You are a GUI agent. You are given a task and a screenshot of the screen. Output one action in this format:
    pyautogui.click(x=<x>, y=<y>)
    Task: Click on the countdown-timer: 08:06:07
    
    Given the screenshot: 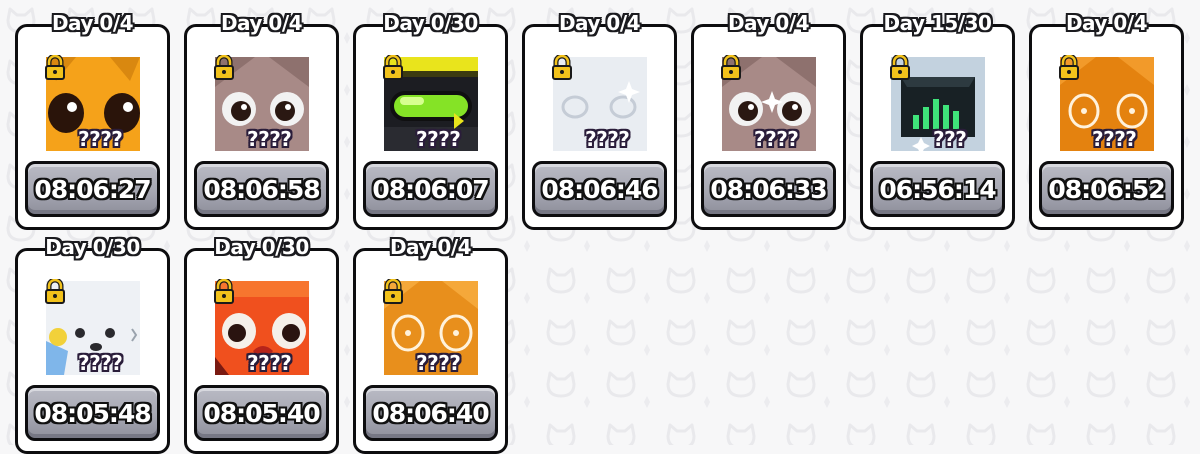 What is the action you would take?
    pyautogui.click(x=430, y=189)
    